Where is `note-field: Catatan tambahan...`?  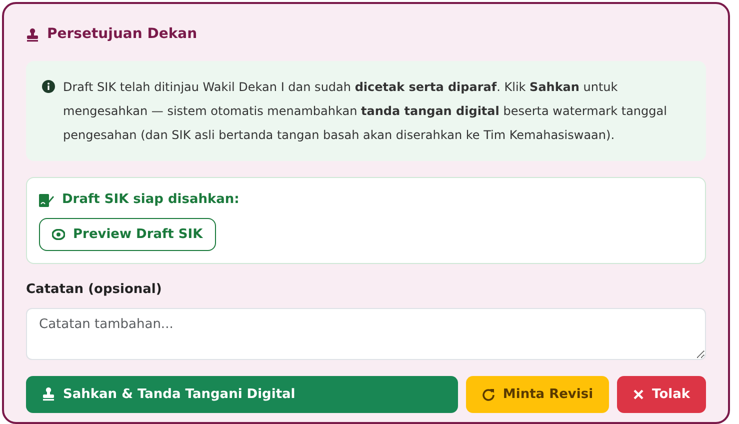 note-field: Catatan tambahan... is located at coordinates (366, 334).